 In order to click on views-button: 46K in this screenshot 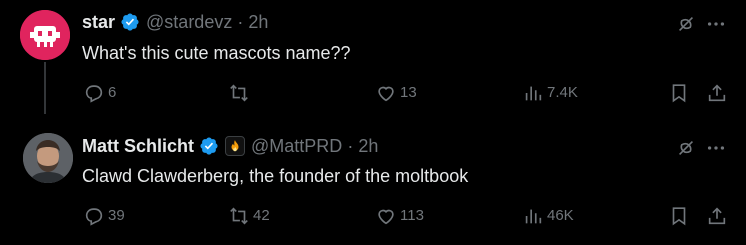, I will do `click(548, 216)`.